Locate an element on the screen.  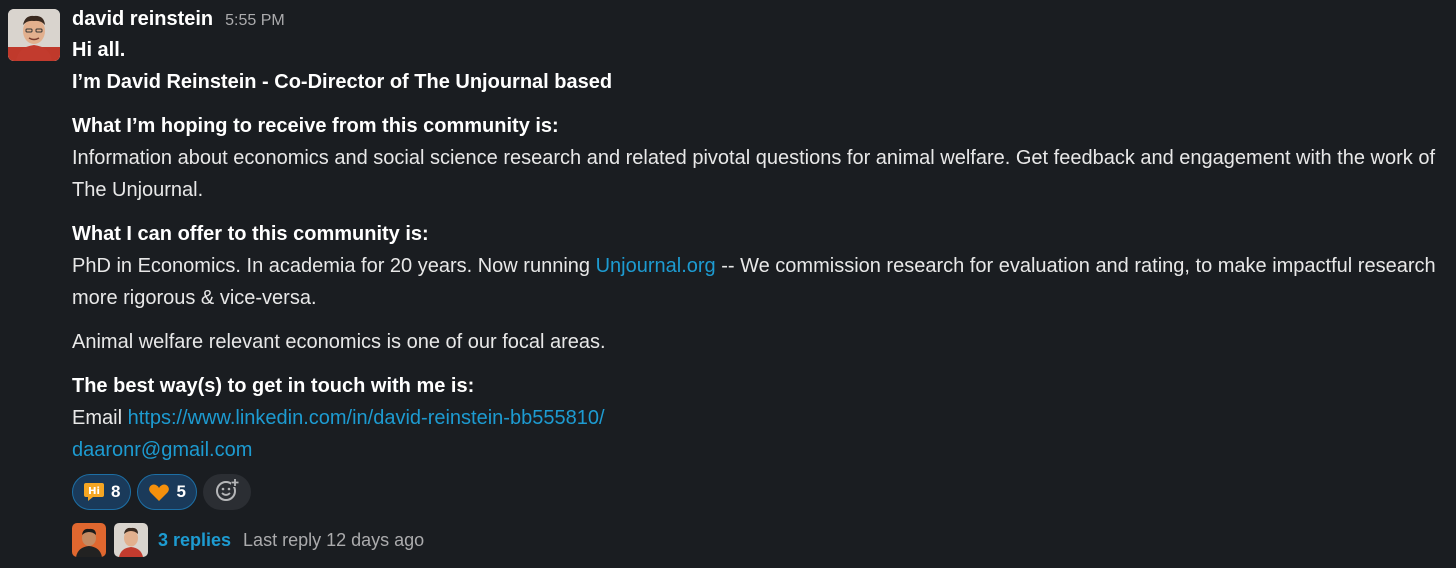
hi-speech-bubble-icon: Hi is located at coordinates (94, 492).